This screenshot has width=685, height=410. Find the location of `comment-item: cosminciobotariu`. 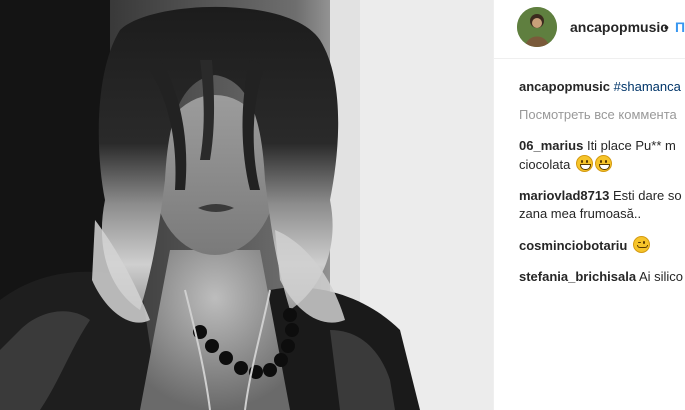

comment-item: cosminciobotariu is located at coordinates (602, 245).